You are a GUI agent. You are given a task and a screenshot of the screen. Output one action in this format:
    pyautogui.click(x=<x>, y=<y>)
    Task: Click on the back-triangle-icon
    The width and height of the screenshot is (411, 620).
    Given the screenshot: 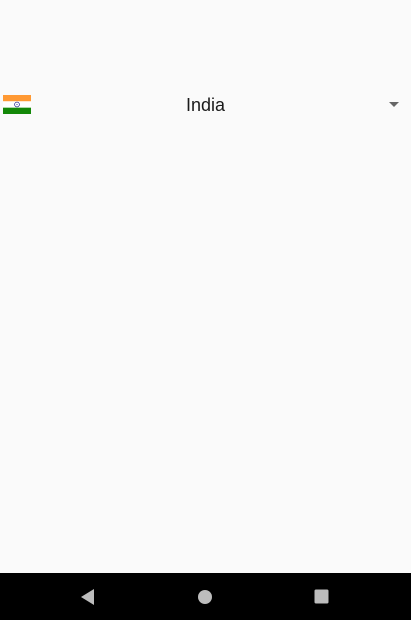 What is the action you would take?
    pyautogui.click(x=87, y=596)
    